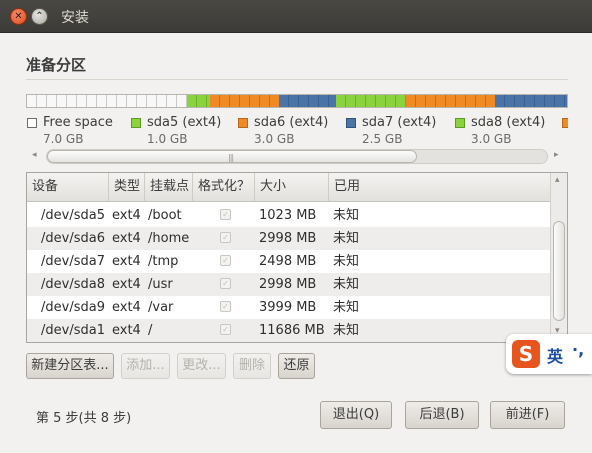 The height and width of the screenshot is (453, 592). Describe the element at coordinates (169, 238) in the screenshot. I see `cell-mount: /home` at that location.